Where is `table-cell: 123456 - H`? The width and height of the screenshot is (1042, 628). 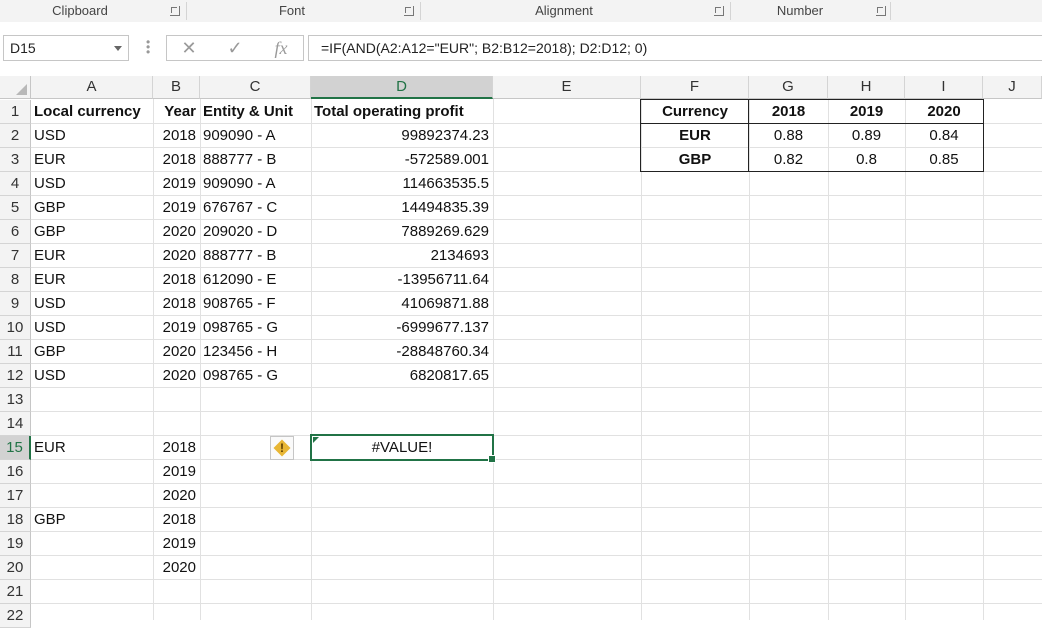 table-cell: 123456 - H is located at coordinates (255, 352).